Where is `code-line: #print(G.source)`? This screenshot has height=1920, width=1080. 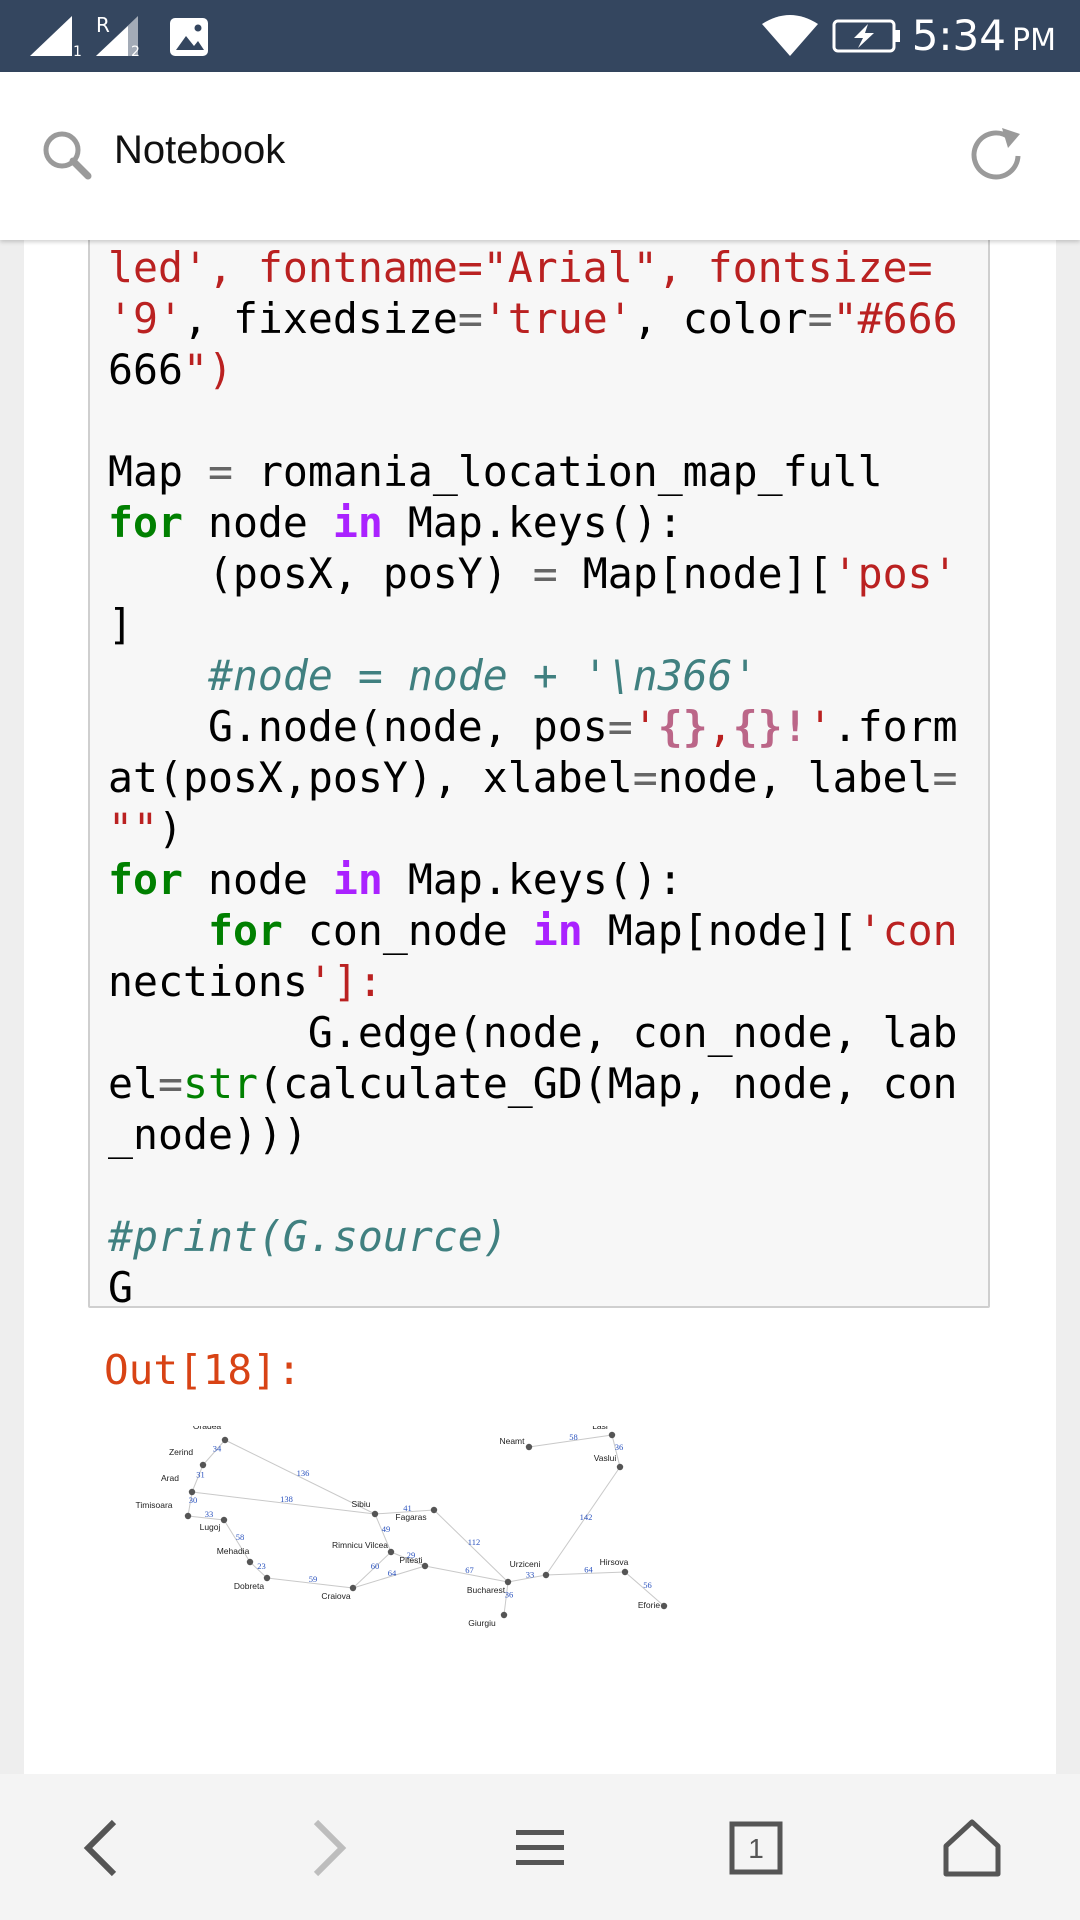 code-line: #print(G.source) is located at coordinates (308, 1236).